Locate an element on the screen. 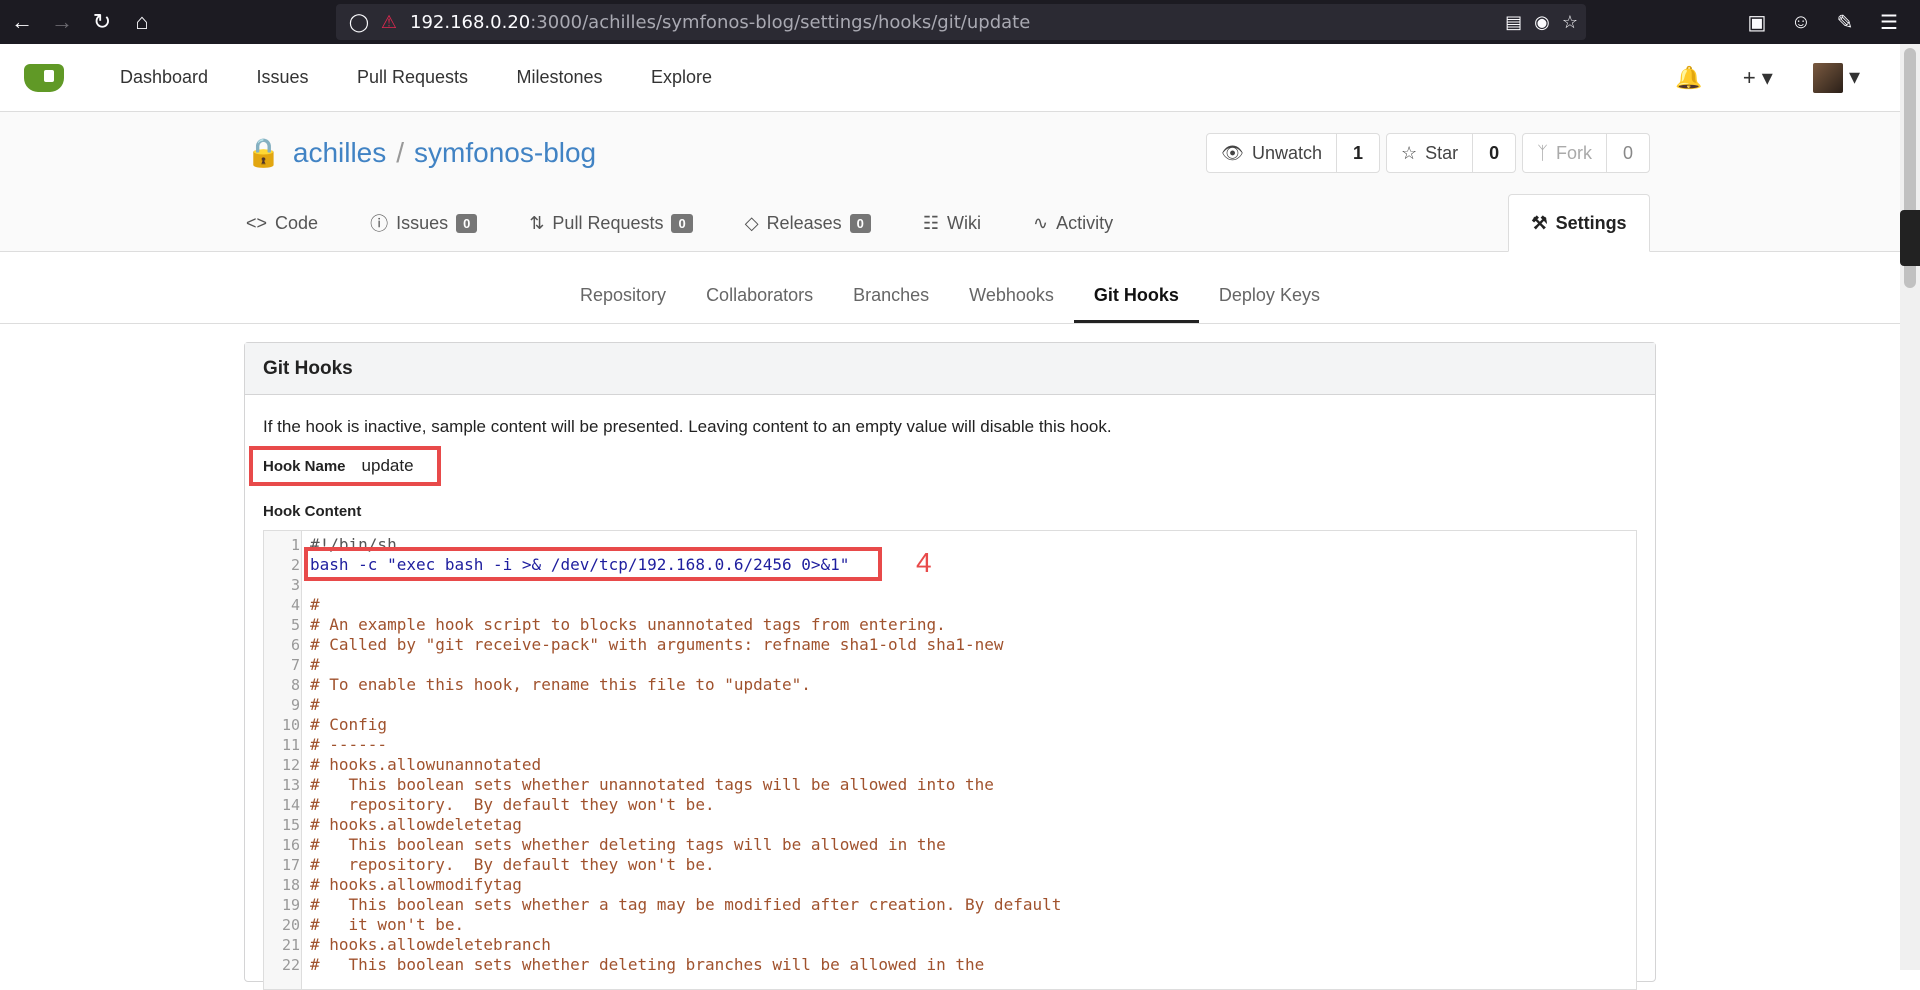  line-number: 18 is located at coordinates (290, 885).